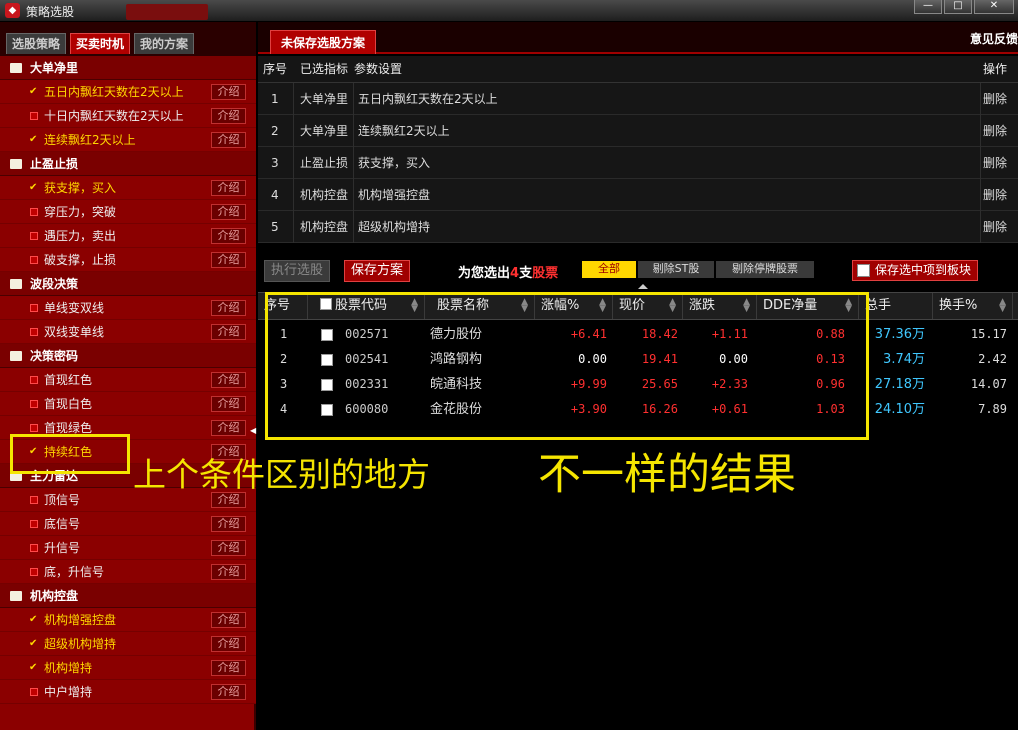  Describe the element at coordinates (994, 7) in the screenshot. I see `close-button: ✕` at that location.